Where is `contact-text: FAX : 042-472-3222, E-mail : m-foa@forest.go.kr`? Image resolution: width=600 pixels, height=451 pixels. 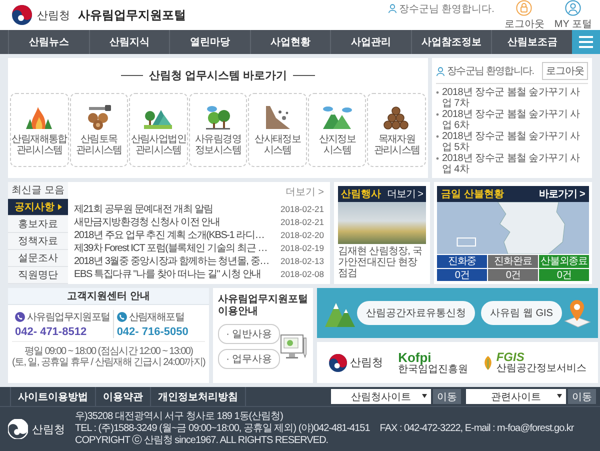
contact-text: FAX : 042-472-3222, E-mail : m-foa@forest.go.kr is located at coordinates (477, 429).